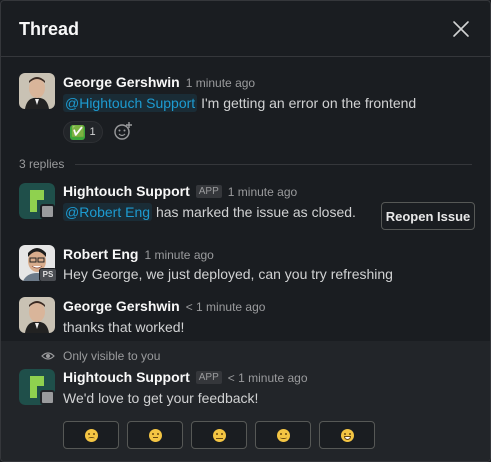 The height and width of the screenshot is (462, 491). Describe the element at coordinates (78, 132) in the screenshot. I see `check-mark-emoji-icon: ✅` at that location.